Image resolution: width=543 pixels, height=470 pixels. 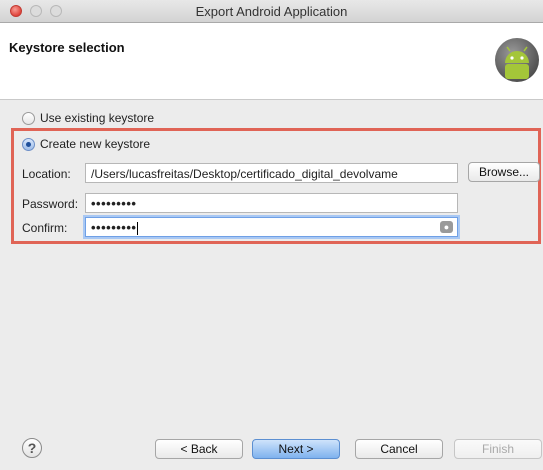 What do you see at coordinates (97, 118) in the screenshot?
I see `use-existing-label: Use existing keystore` at bounding box center [97, 118].